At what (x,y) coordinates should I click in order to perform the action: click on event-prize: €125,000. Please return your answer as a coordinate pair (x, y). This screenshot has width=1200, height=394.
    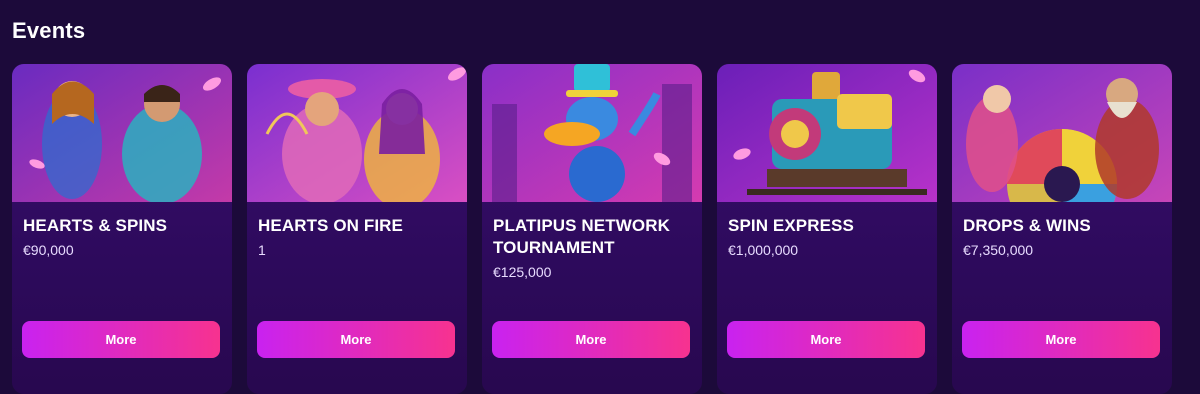
    Looking at the image, I should click on (522, 272).